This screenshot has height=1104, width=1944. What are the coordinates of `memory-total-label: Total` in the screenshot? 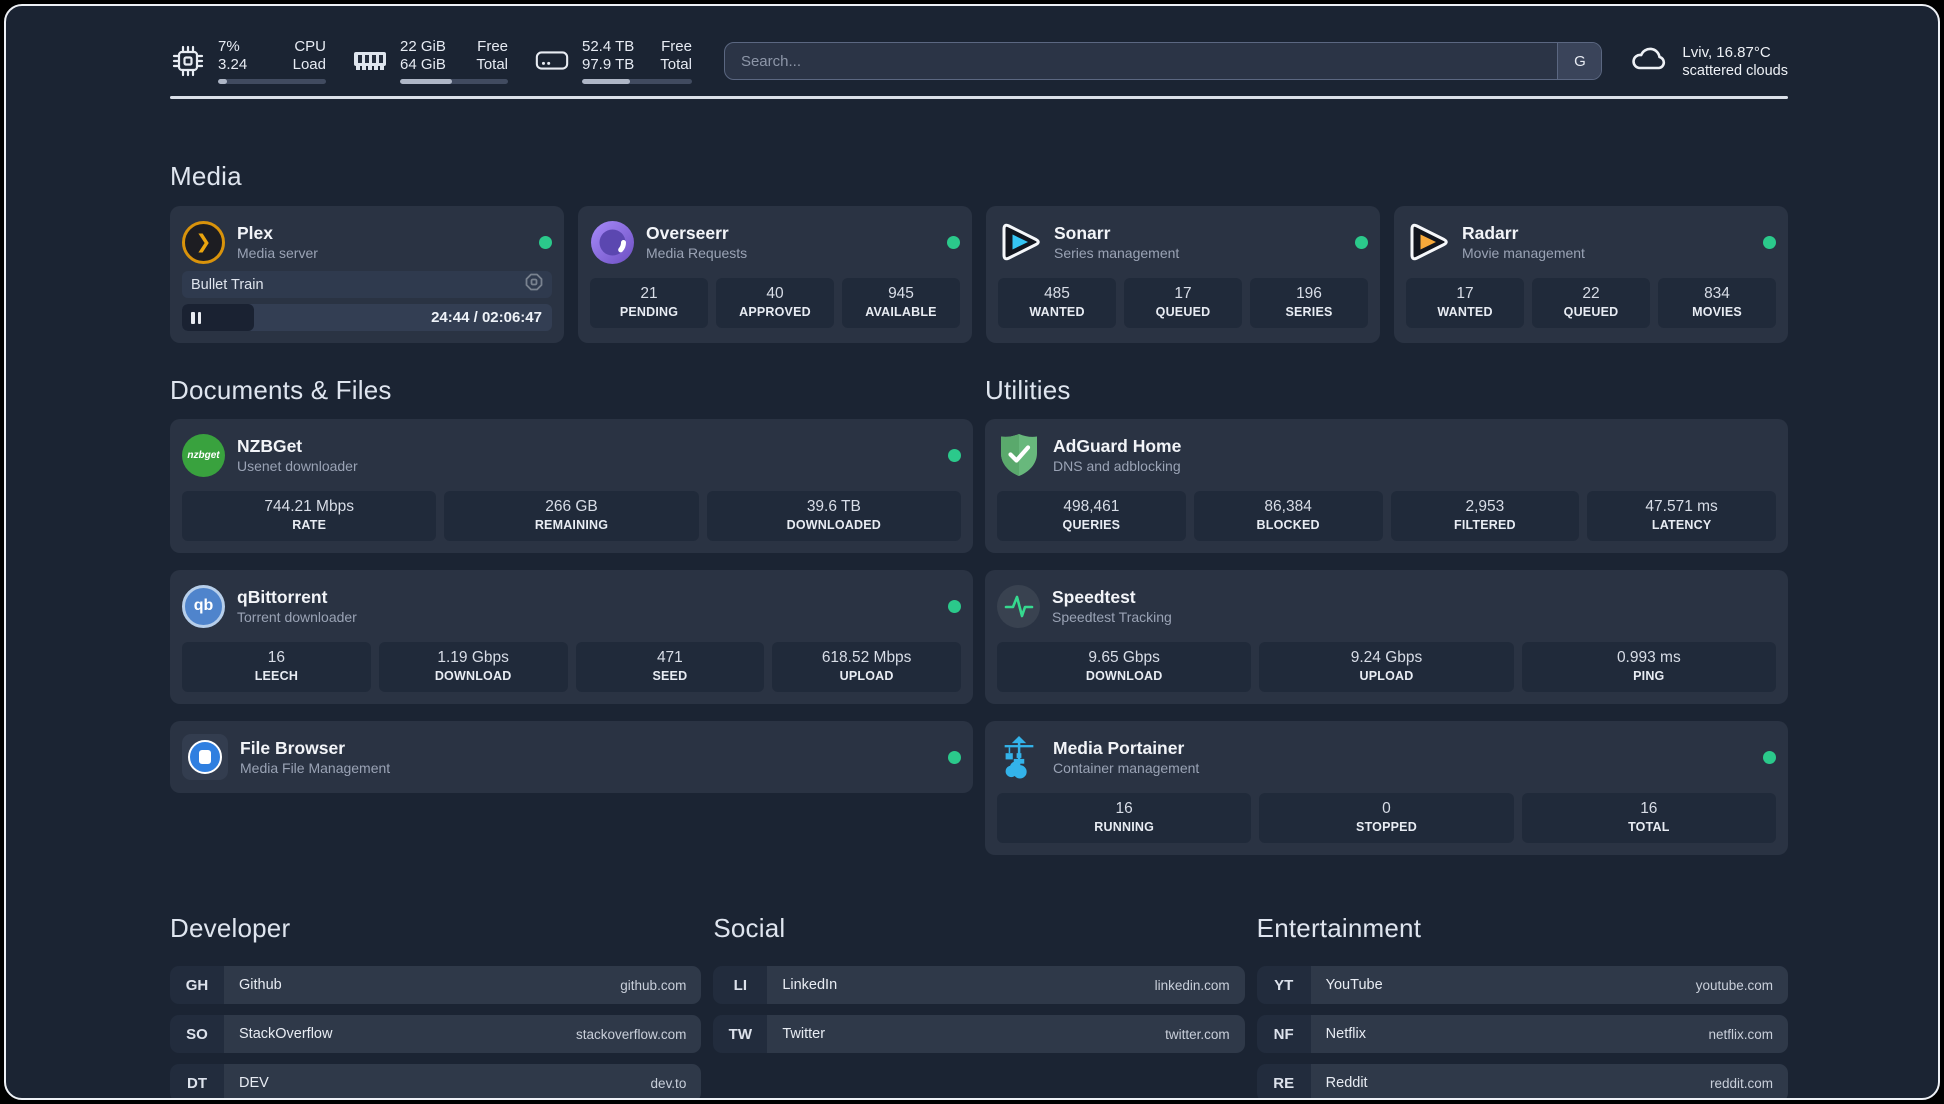 It's located at (492, 64).